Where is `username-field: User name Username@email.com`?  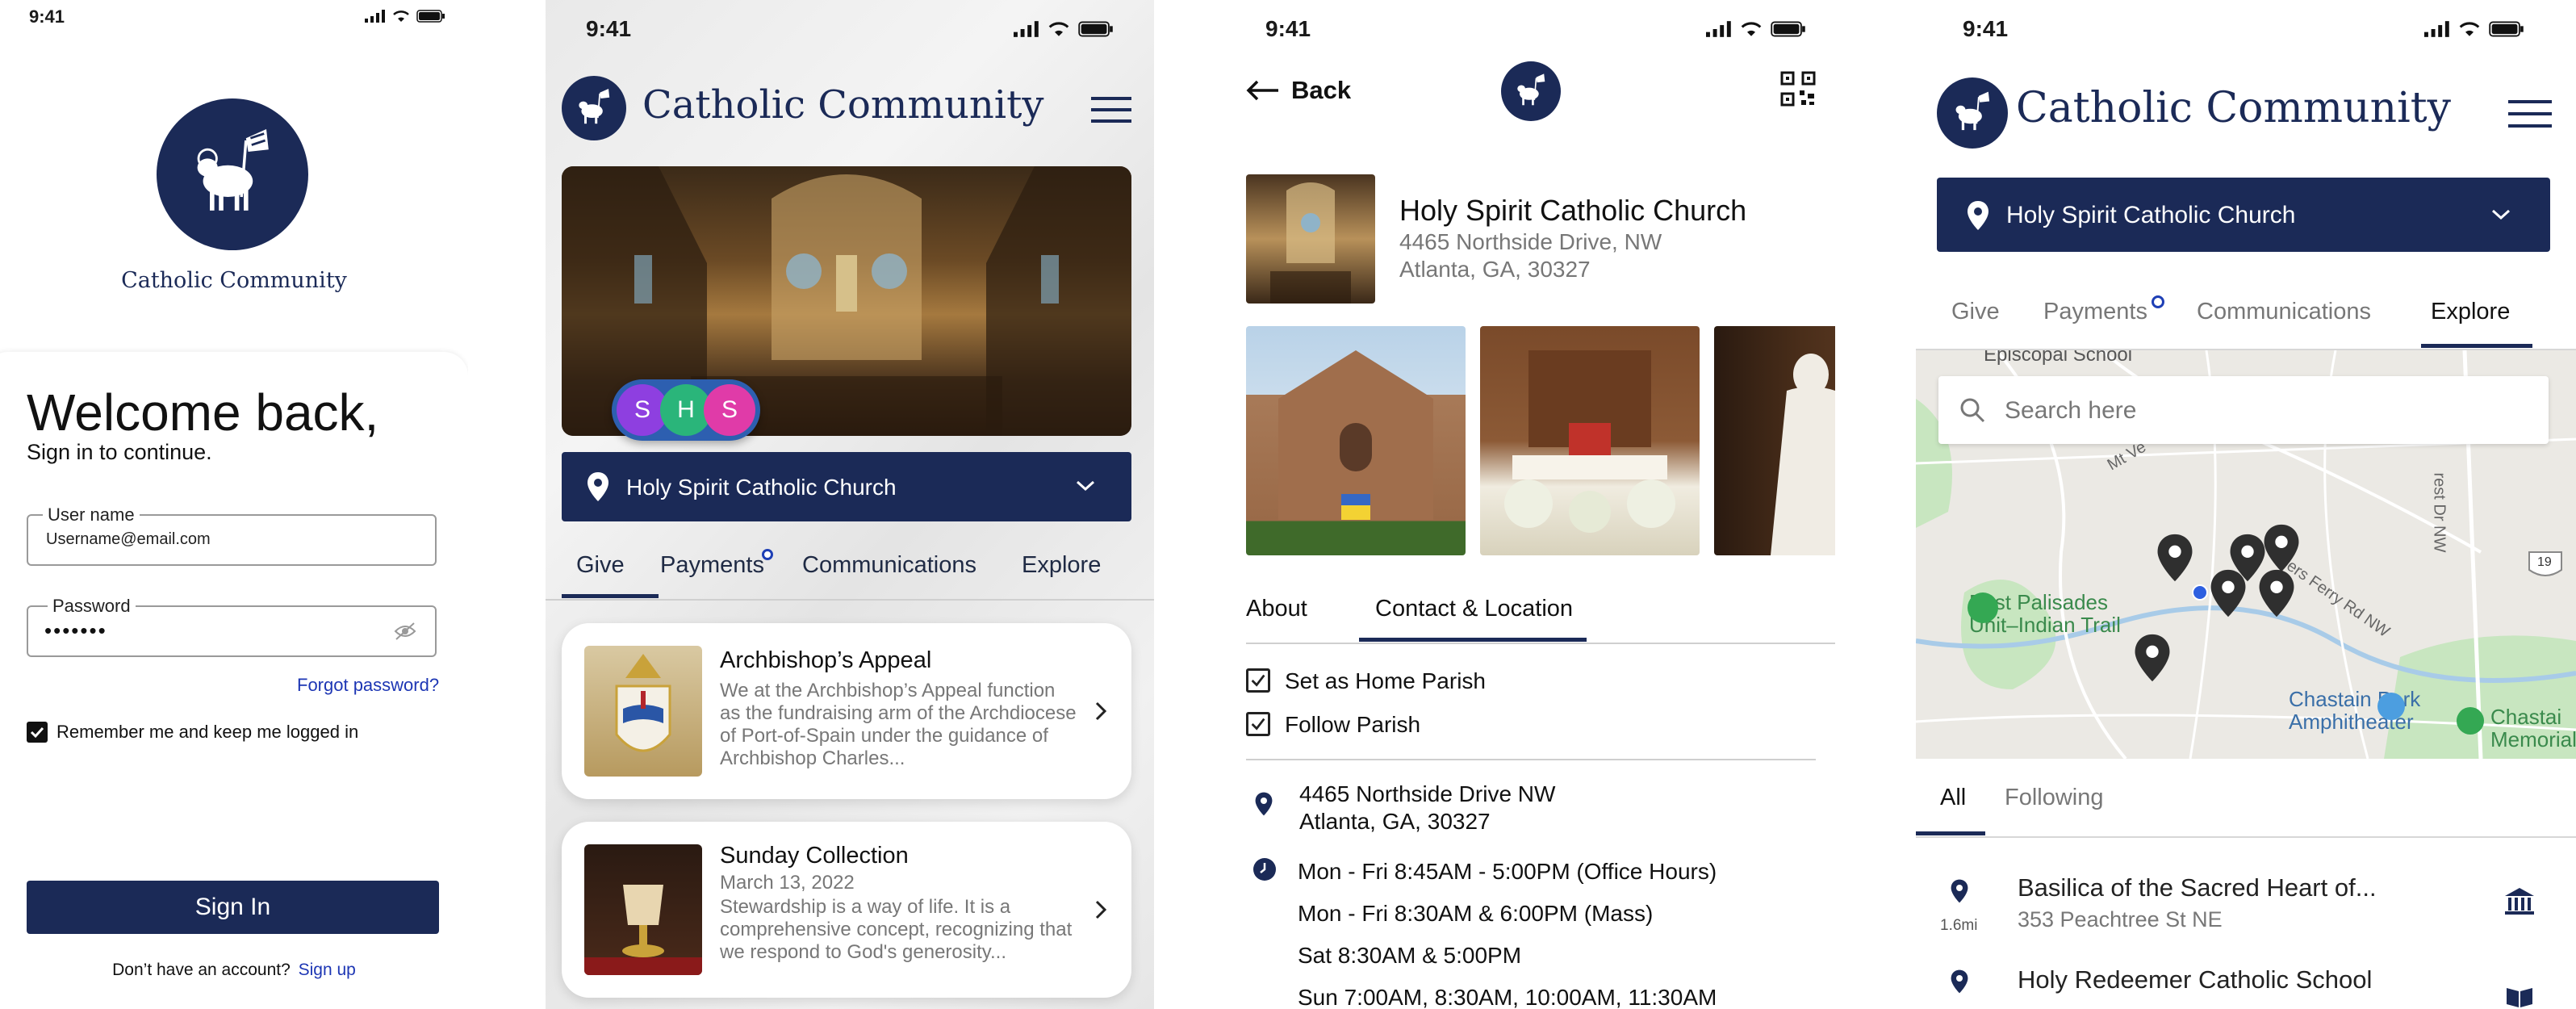 username-field: User name Username@email.com is located at coordinates (232, 535).